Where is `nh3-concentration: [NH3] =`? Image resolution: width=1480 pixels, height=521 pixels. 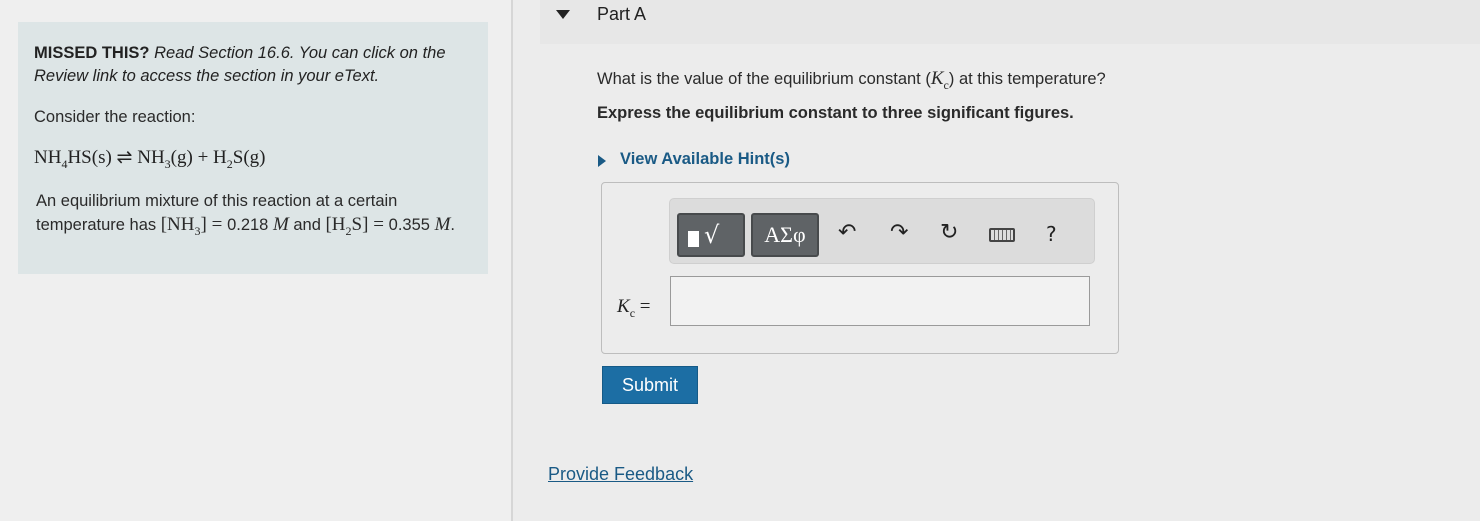
nh3-concentration: [NH3] = is located at coordinates (194, 226).